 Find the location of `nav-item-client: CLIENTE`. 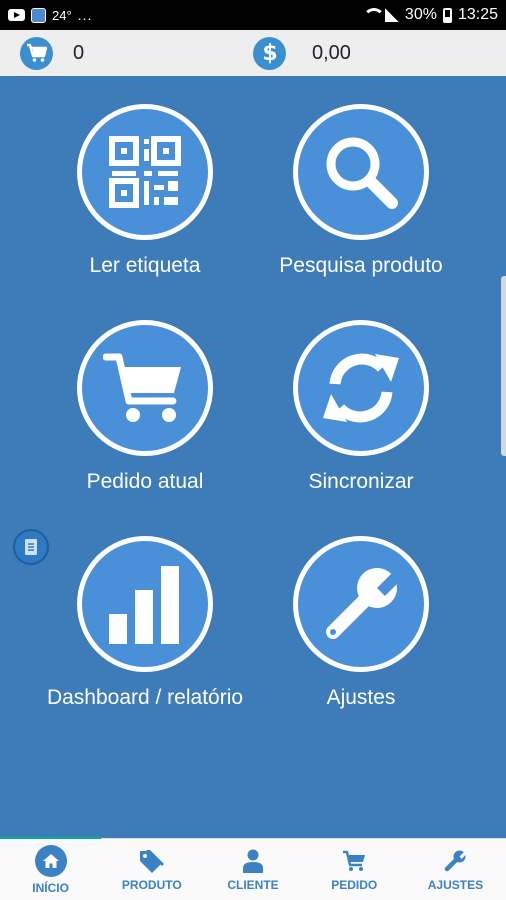

nav-item-client: CLIENTE is located at coordinates (252, 869).